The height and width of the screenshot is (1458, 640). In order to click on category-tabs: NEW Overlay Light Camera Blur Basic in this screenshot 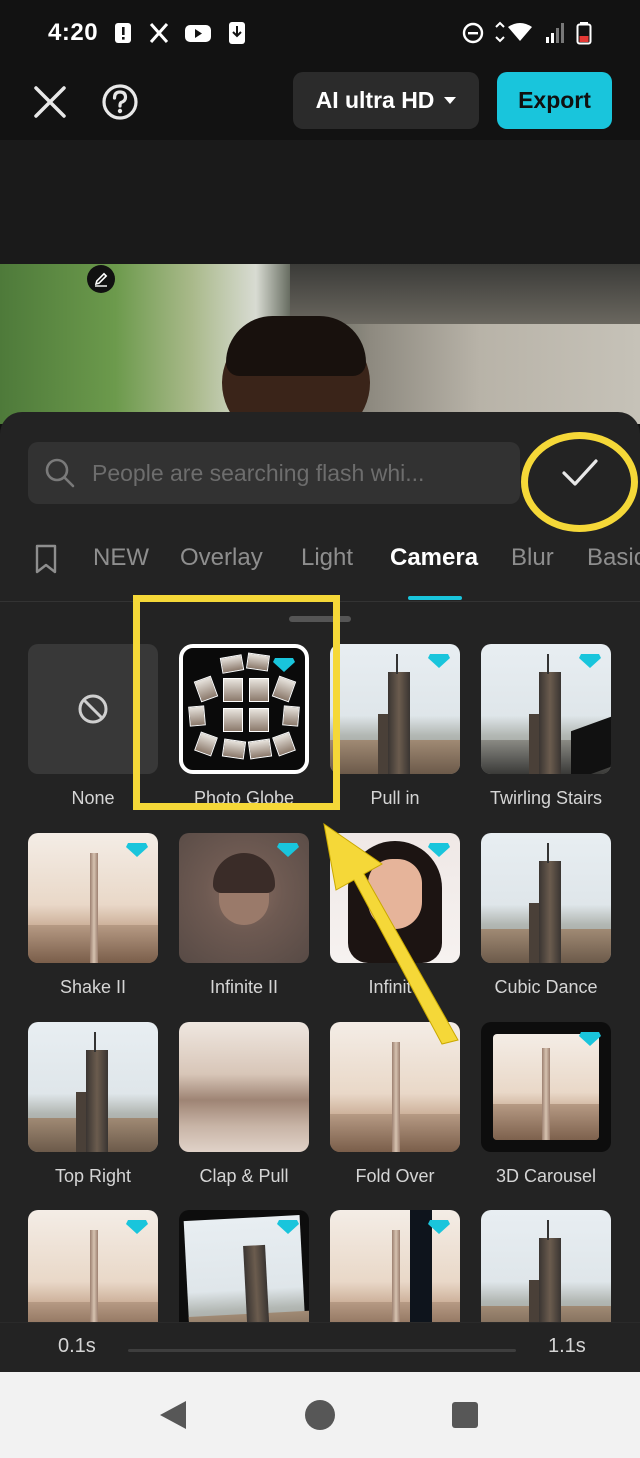, I will do `click(320, 566)`.